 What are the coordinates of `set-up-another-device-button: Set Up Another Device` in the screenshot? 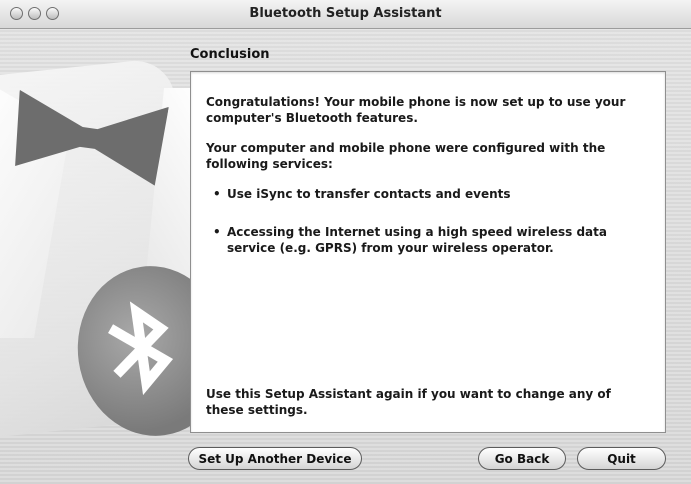 It's located at (275, 458).